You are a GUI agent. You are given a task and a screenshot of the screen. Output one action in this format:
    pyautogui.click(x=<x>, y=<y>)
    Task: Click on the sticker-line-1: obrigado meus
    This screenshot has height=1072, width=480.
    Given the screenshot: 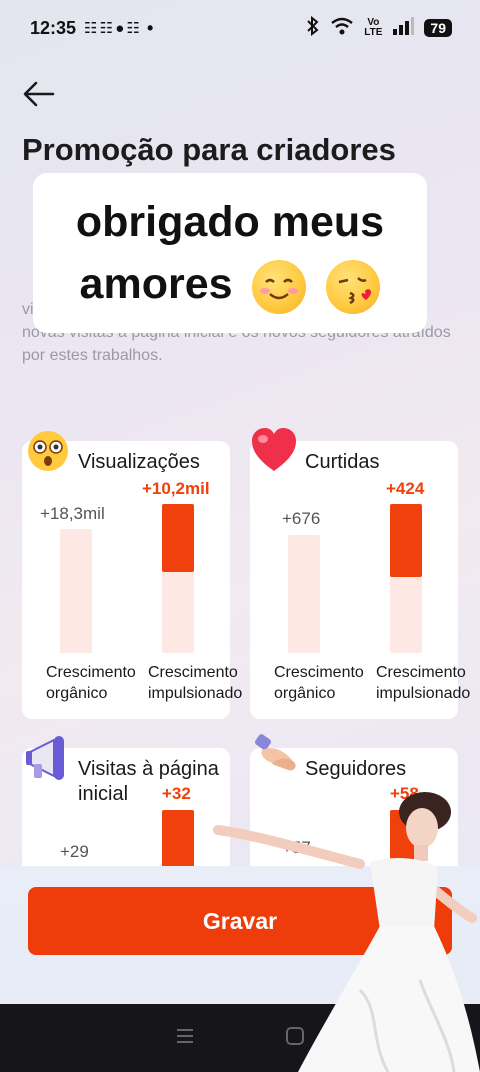 What is the action you would take?
    pyautogui.click(x=230, y=222)
    